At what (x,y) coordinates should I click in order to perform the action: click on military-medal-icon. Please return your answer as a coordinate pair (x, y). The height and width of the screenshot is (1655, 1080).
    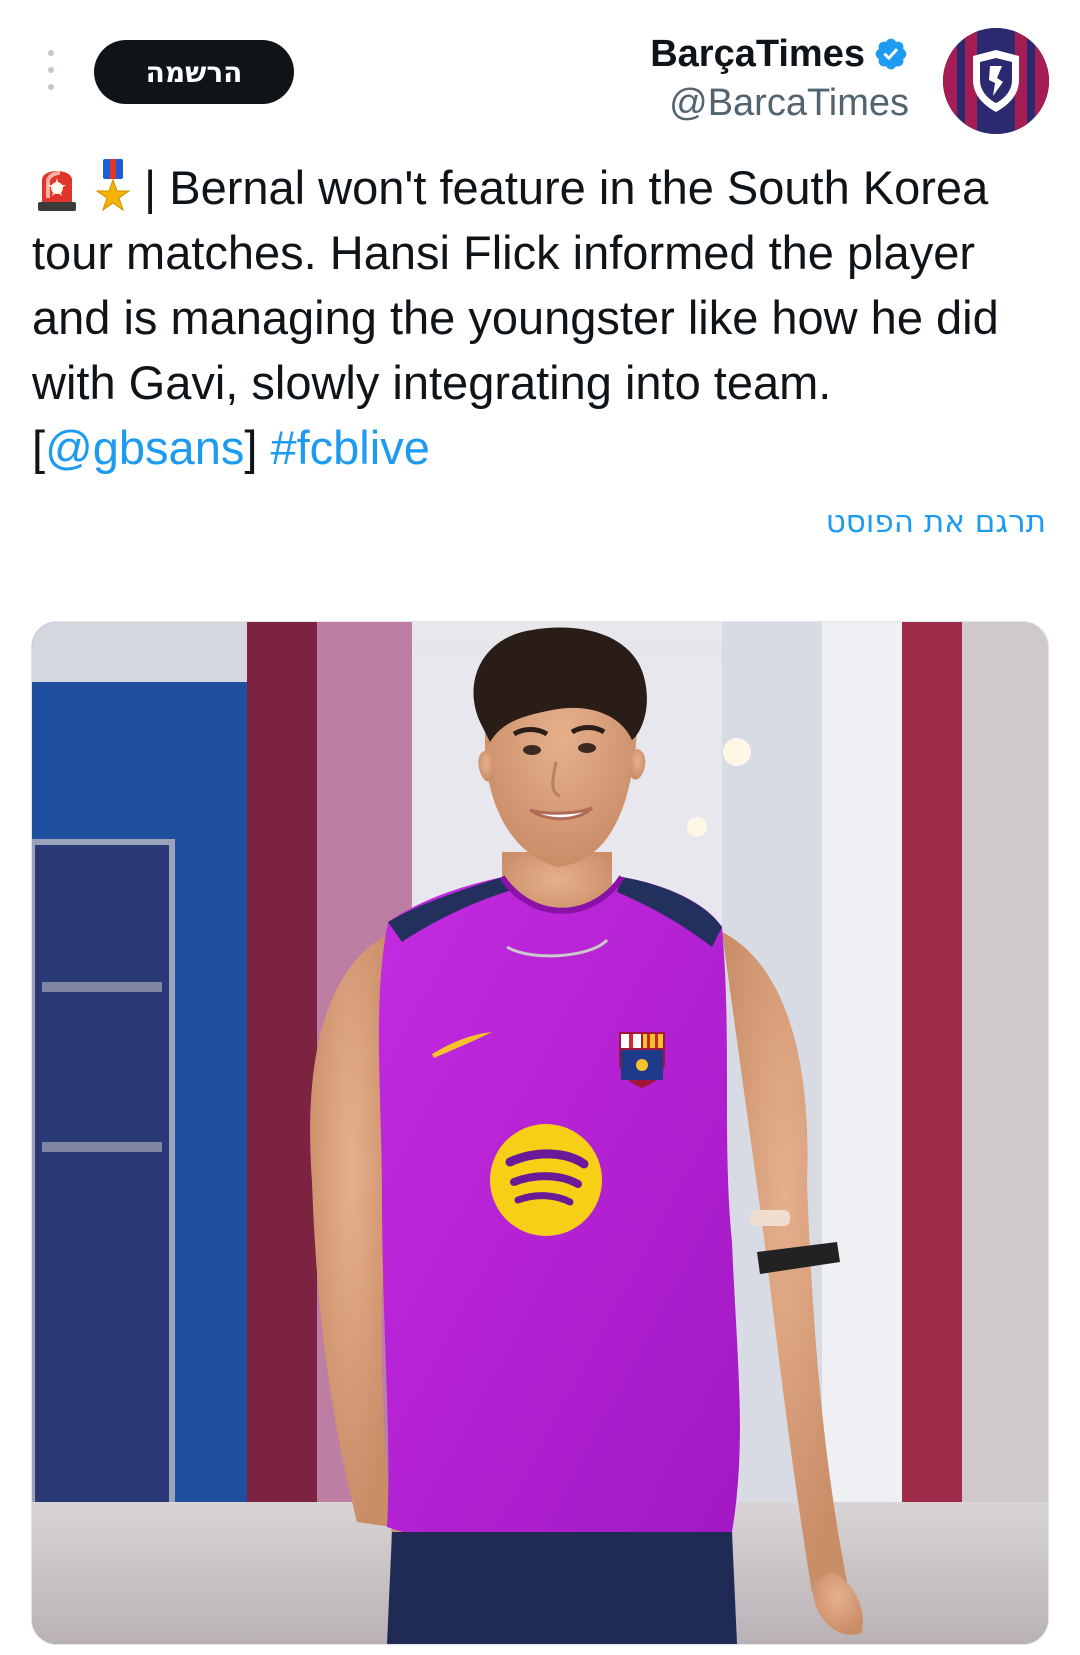
    Looking at the image, I should click on (113, 185).